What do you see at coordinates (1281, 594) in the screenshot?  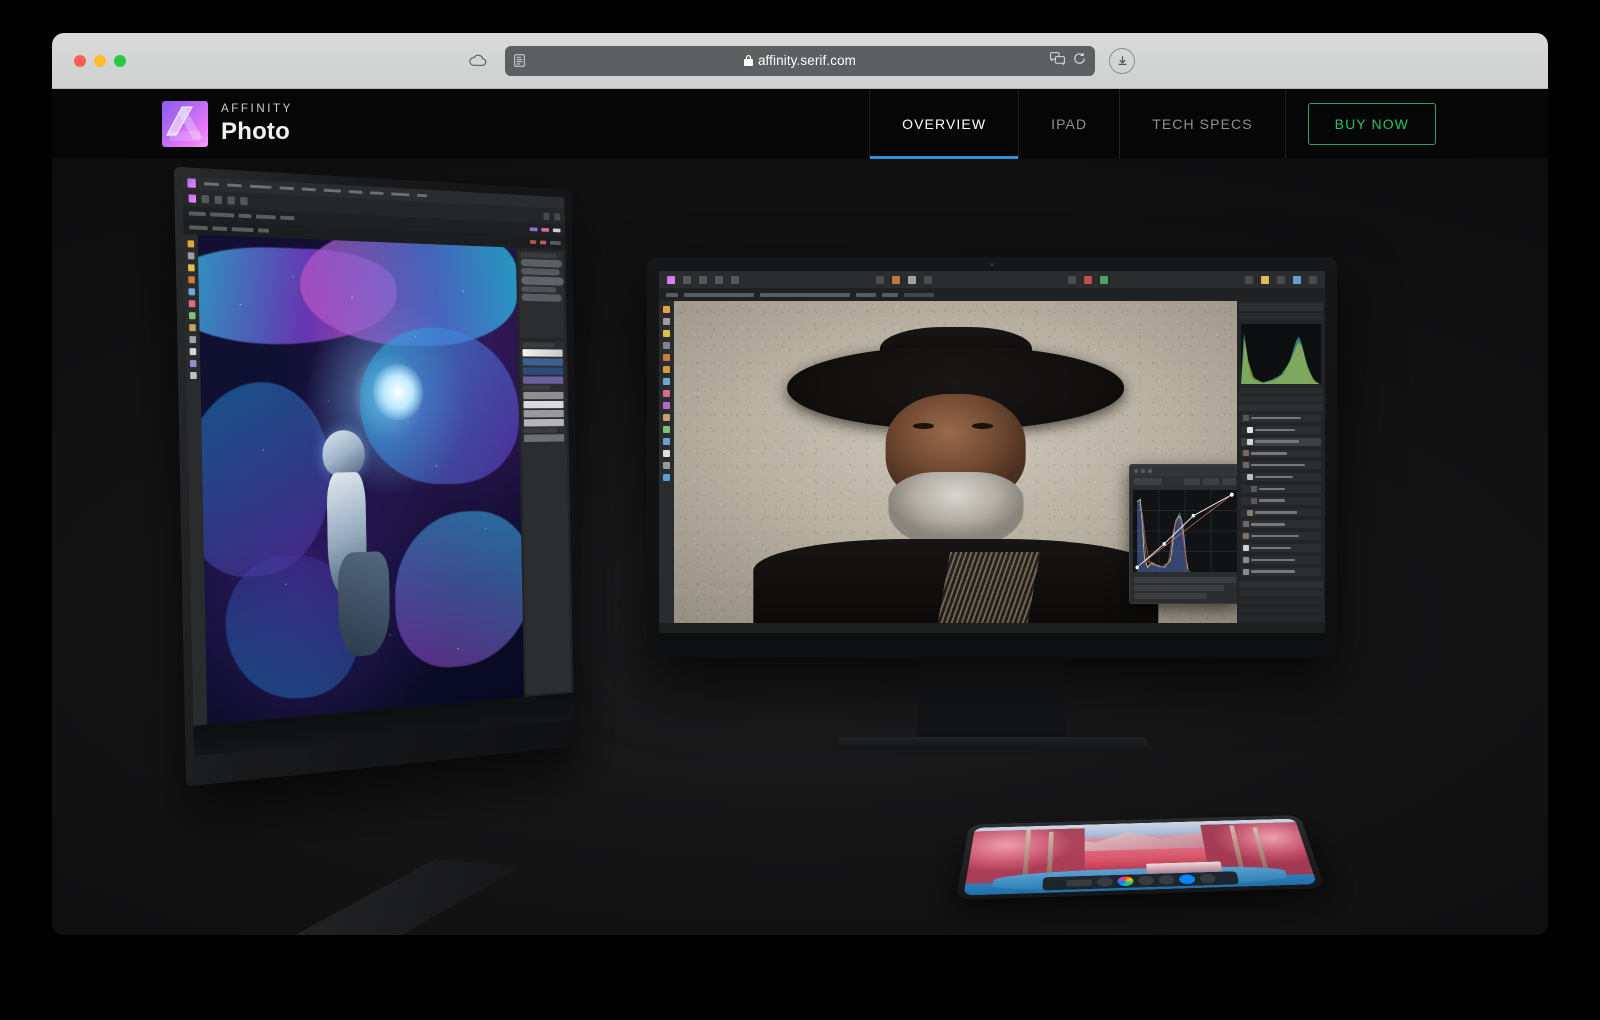 I see `panel-tabs` at bounding box center [1281, 594].